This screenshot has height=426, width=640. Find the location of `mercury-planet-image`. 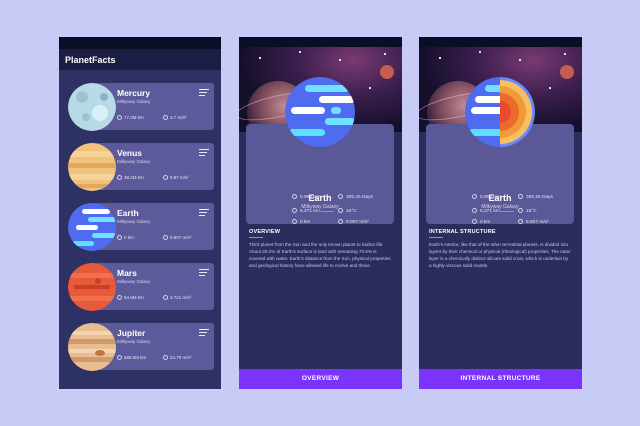

mercury-planet-image is located at coordinates (92, 107).